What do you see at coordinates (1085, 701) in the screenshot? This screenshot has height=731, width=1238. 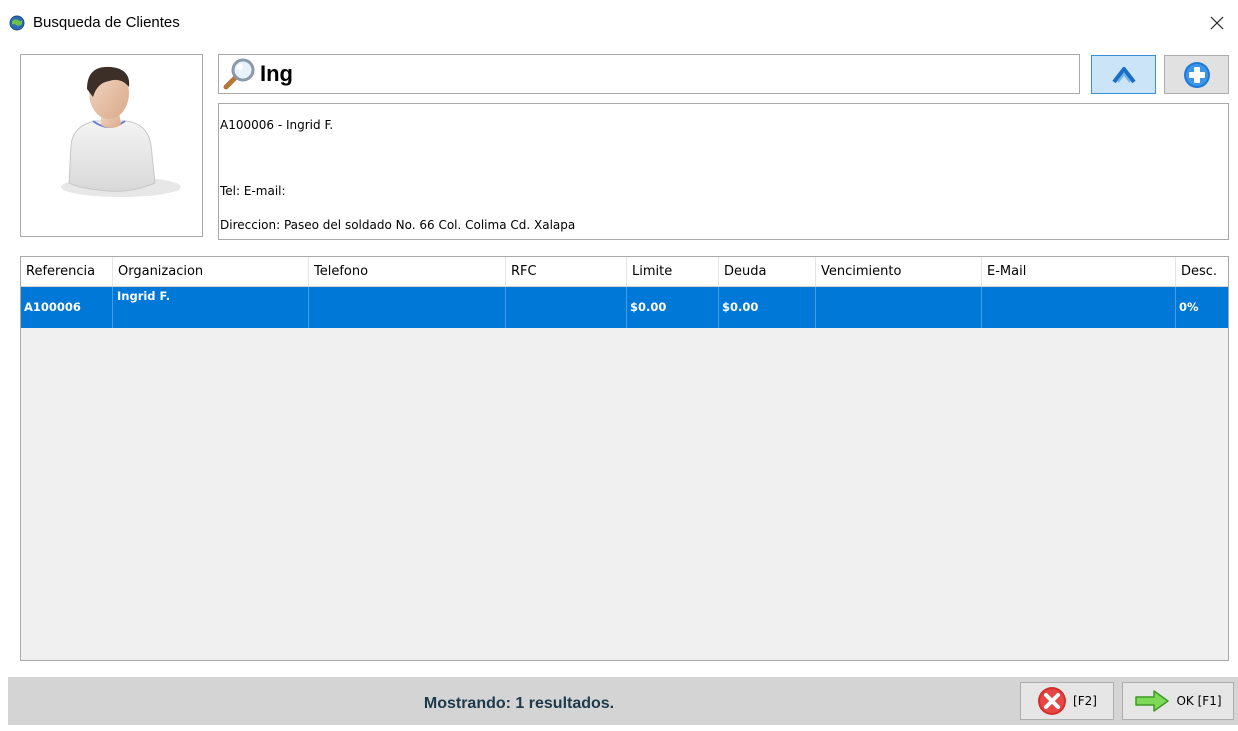 I see `cancel-button-label: [F2]` at bounding box center [1085, 701].